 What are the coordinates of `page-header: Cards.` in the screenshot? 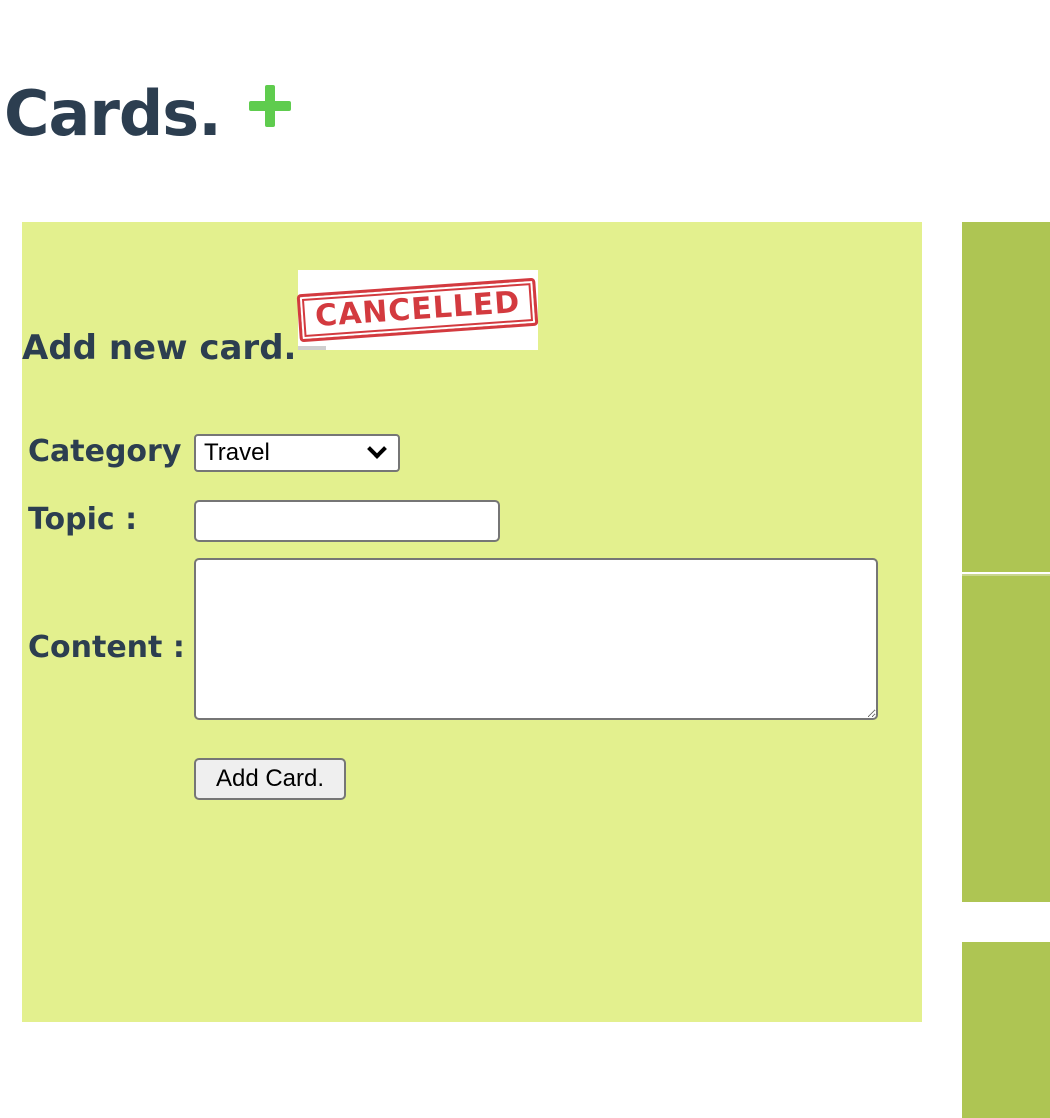 It's located at (147, 114).